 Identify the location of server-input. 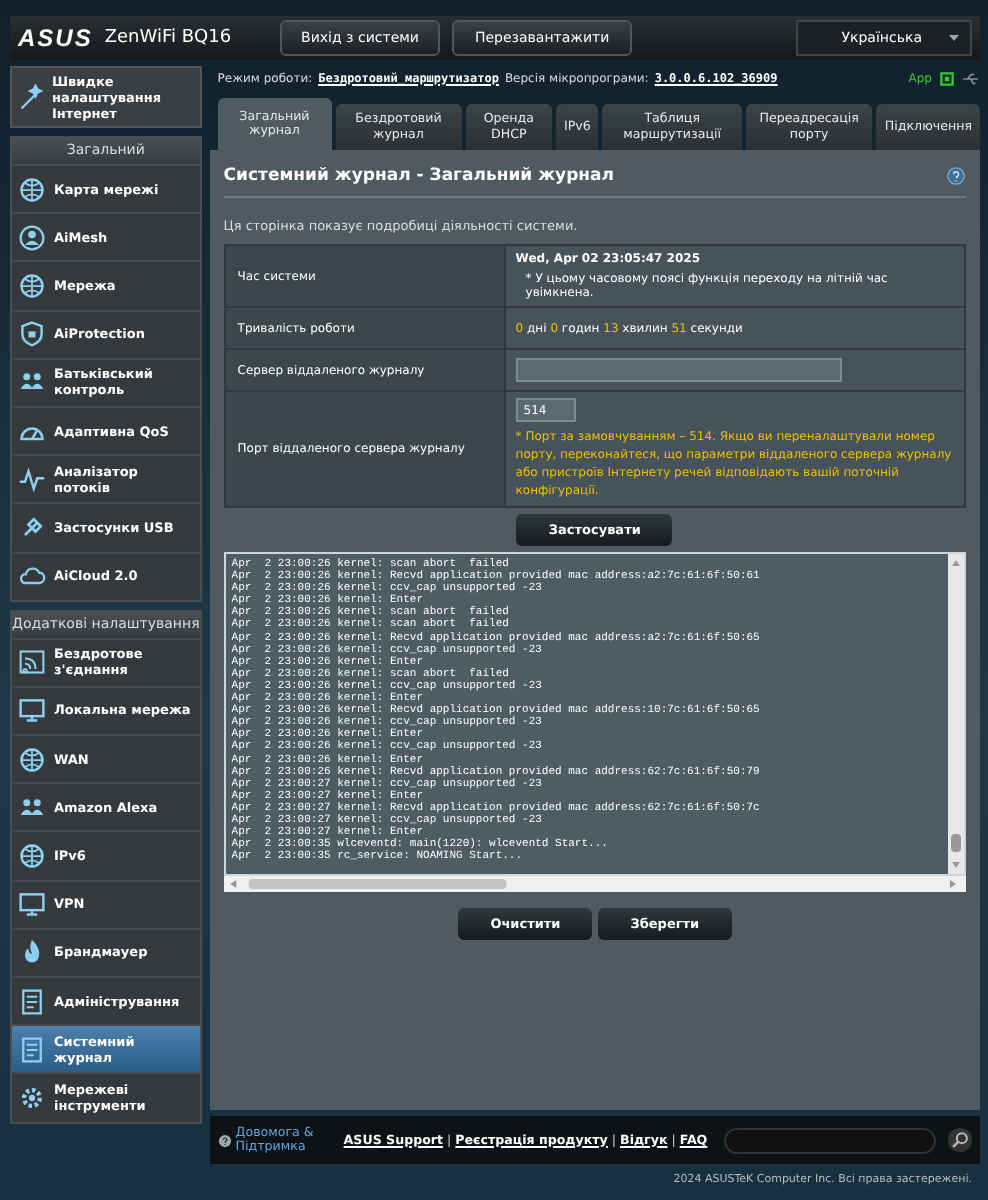
(678, 370).